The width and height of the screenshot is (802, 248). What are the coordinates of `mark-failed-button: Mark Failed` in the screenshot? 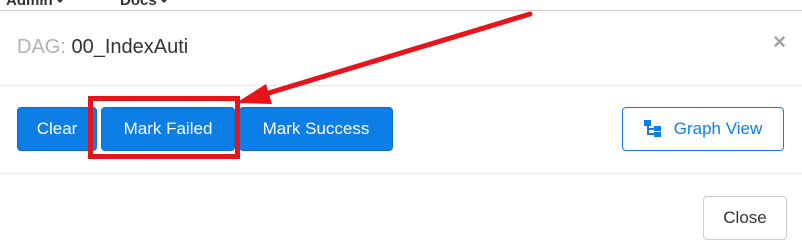 It's located at (168, 129).